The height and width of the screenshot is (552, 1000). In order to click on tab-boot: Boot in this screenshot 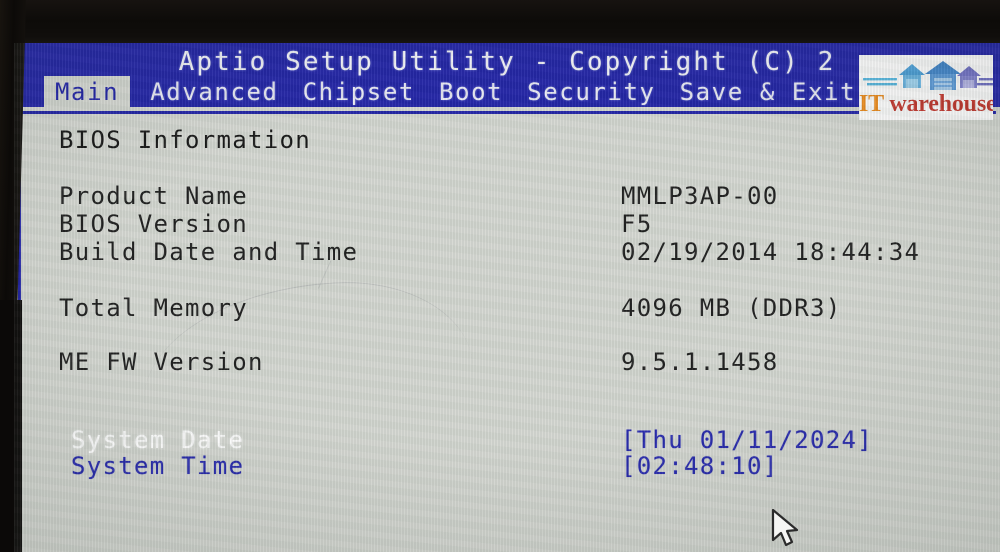, I will do `click(471, 93)`.